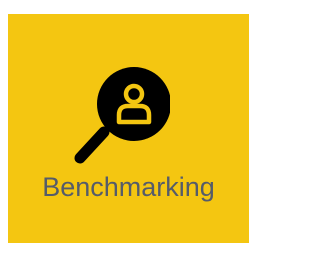 The width and height of the screenshot is (320, 257). Describe the element at coordinates (128, 187) in the screenshot. I see `tile-label: Benchmarking` at that location.